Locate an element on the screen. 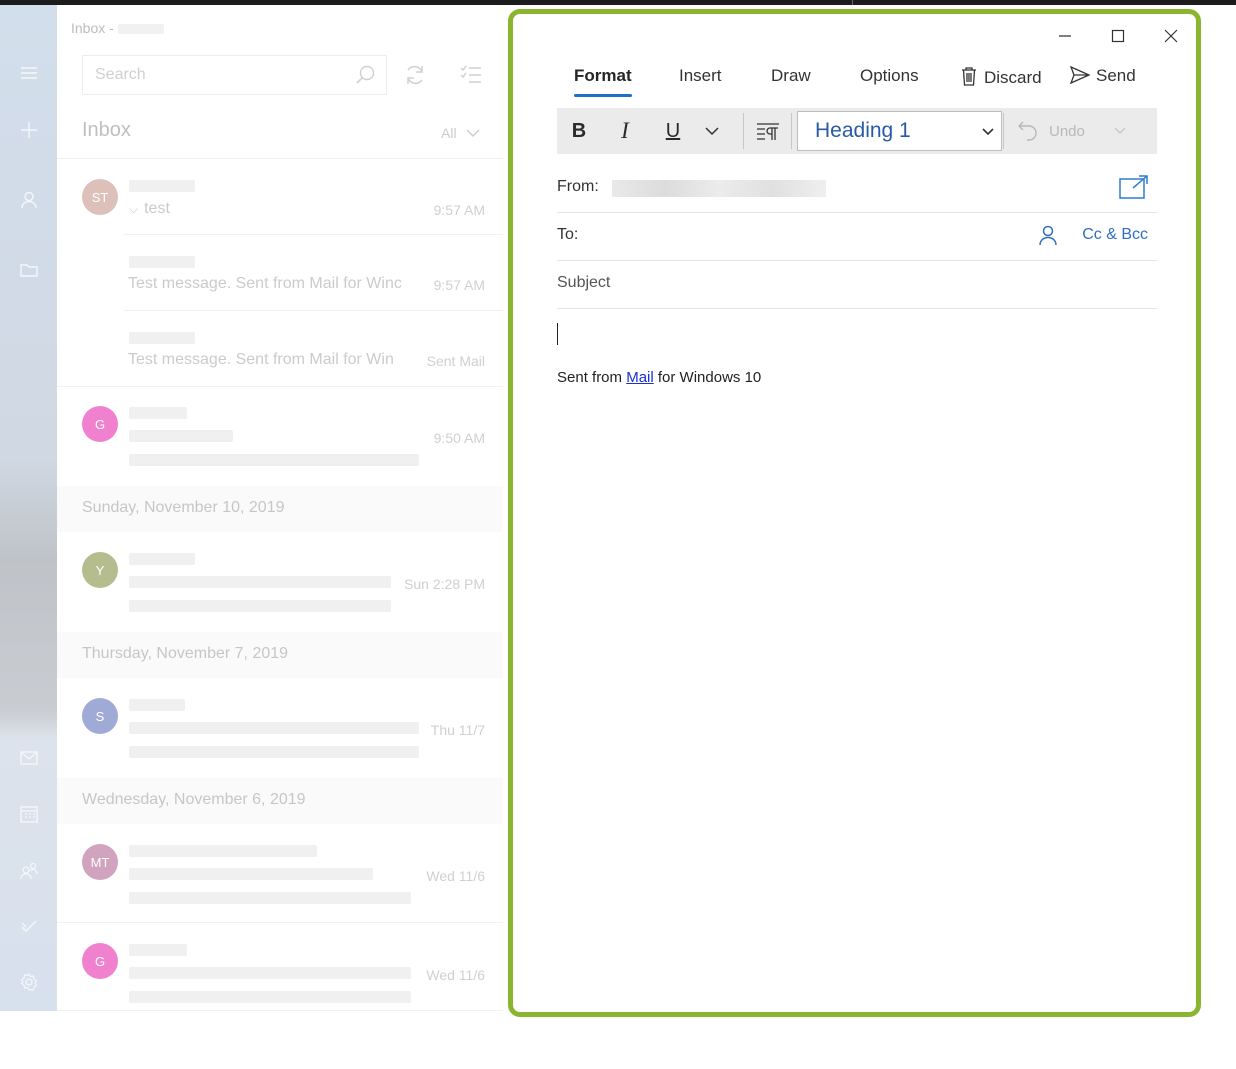  avatar: Y is located at coordinates (100, 570).